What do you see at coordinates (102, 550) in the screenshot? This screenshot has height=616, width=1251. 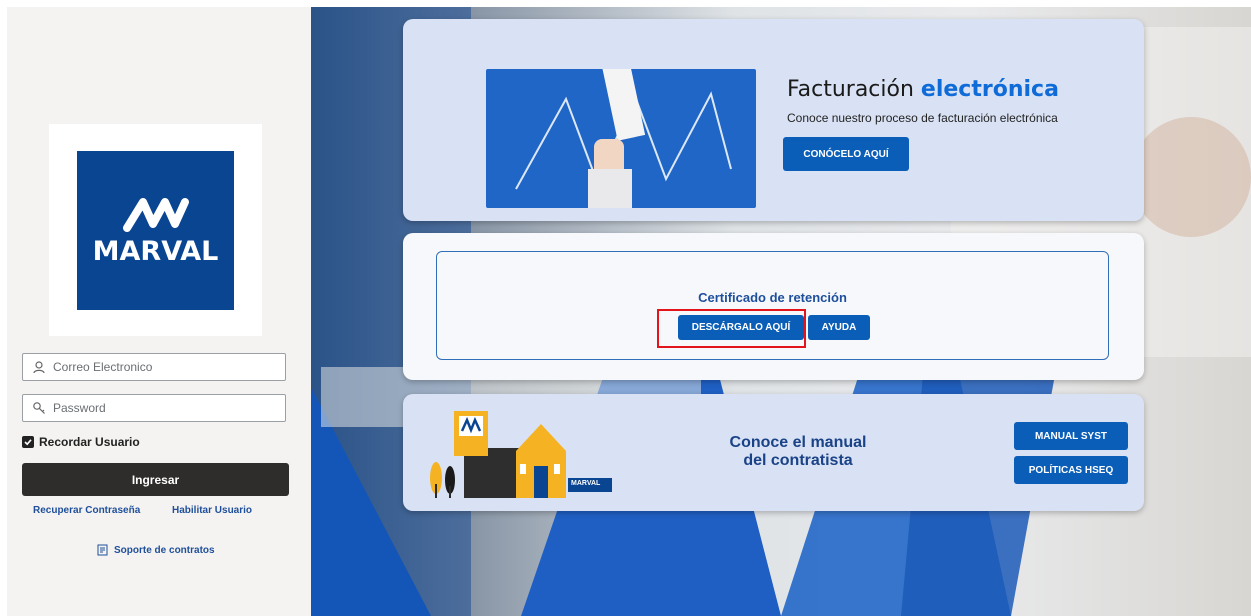 I see `document-icon` at bounding box center [102, 550].